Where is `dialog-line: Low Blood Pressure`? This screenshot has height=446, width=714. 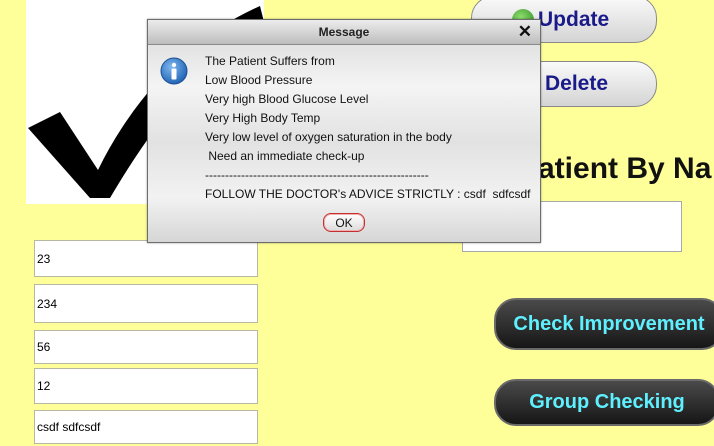 dialog-line: Low Blood Pressure is located at coordinates (259, 80).